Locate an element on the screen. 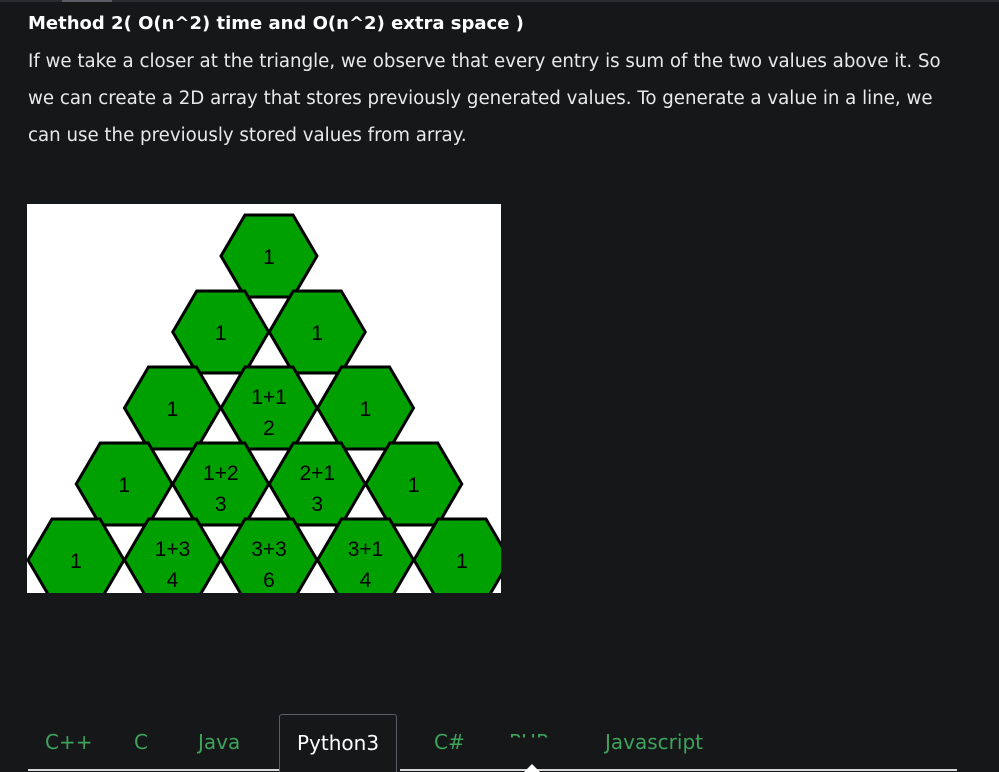 The image size is (999, 772). hex-sum-label: 3+1 is located at coordinates (366, 549).